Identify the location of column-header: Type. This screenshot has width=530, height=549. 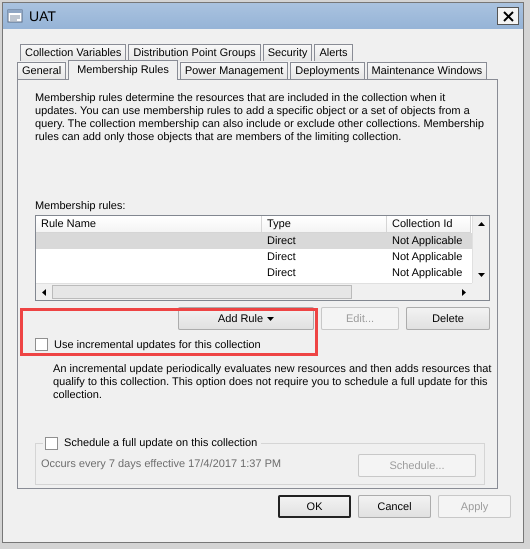
(324, 224).